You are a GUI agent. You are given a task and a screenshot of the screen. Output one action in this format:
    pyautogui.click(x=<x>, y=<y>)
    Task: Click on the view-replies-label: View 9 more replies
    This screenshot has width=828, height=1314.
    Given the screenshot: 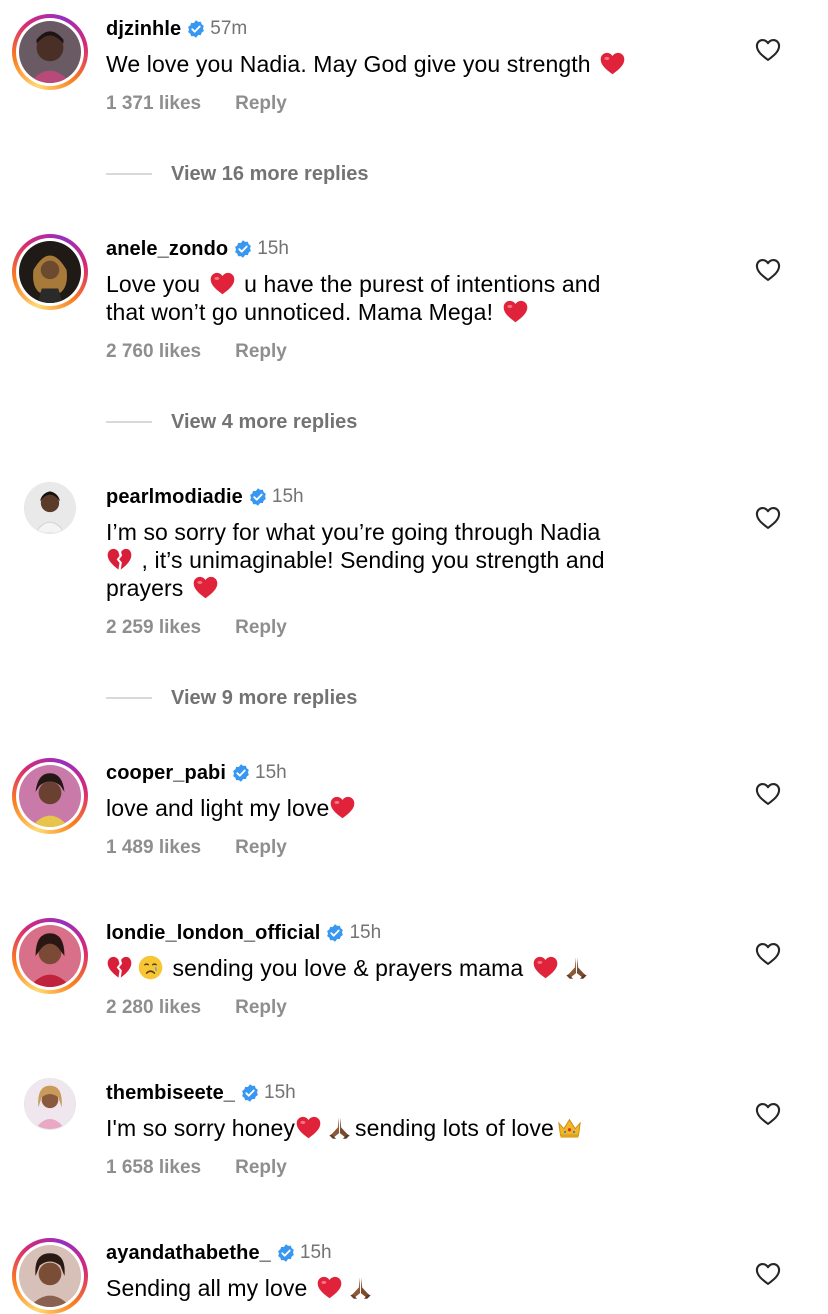 What is the action you would take?
    pyautogui.click(x=264, y=697)
    